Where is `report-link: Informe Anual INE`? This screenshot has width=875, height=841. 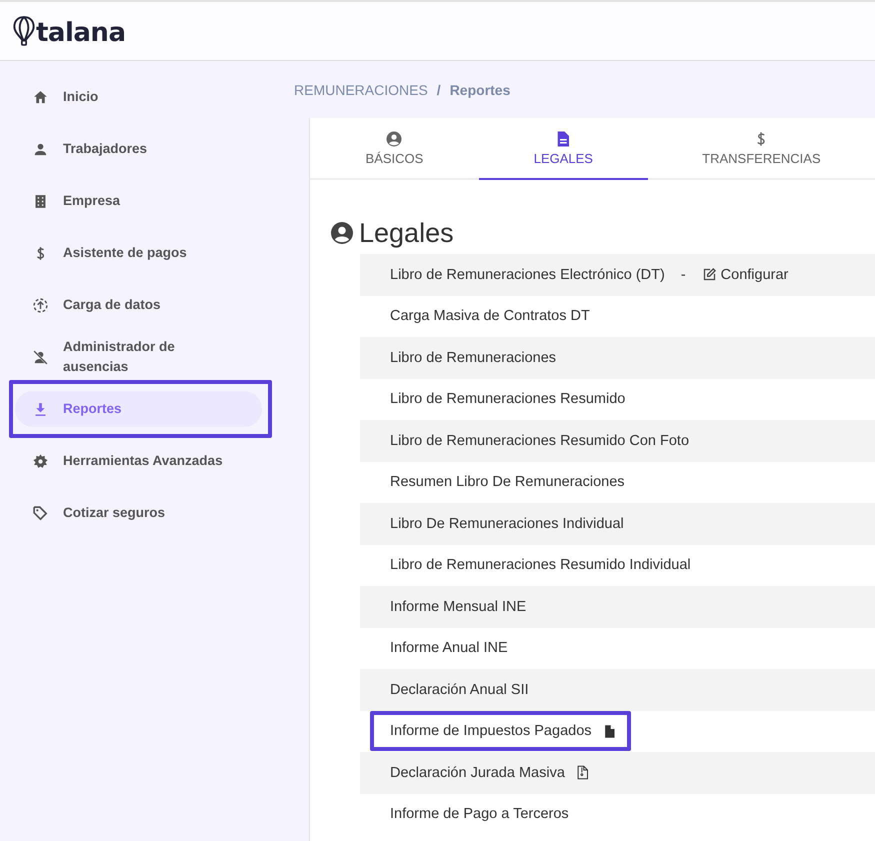 report-link: Informe Anual INE is located at coordinates (449, 648).